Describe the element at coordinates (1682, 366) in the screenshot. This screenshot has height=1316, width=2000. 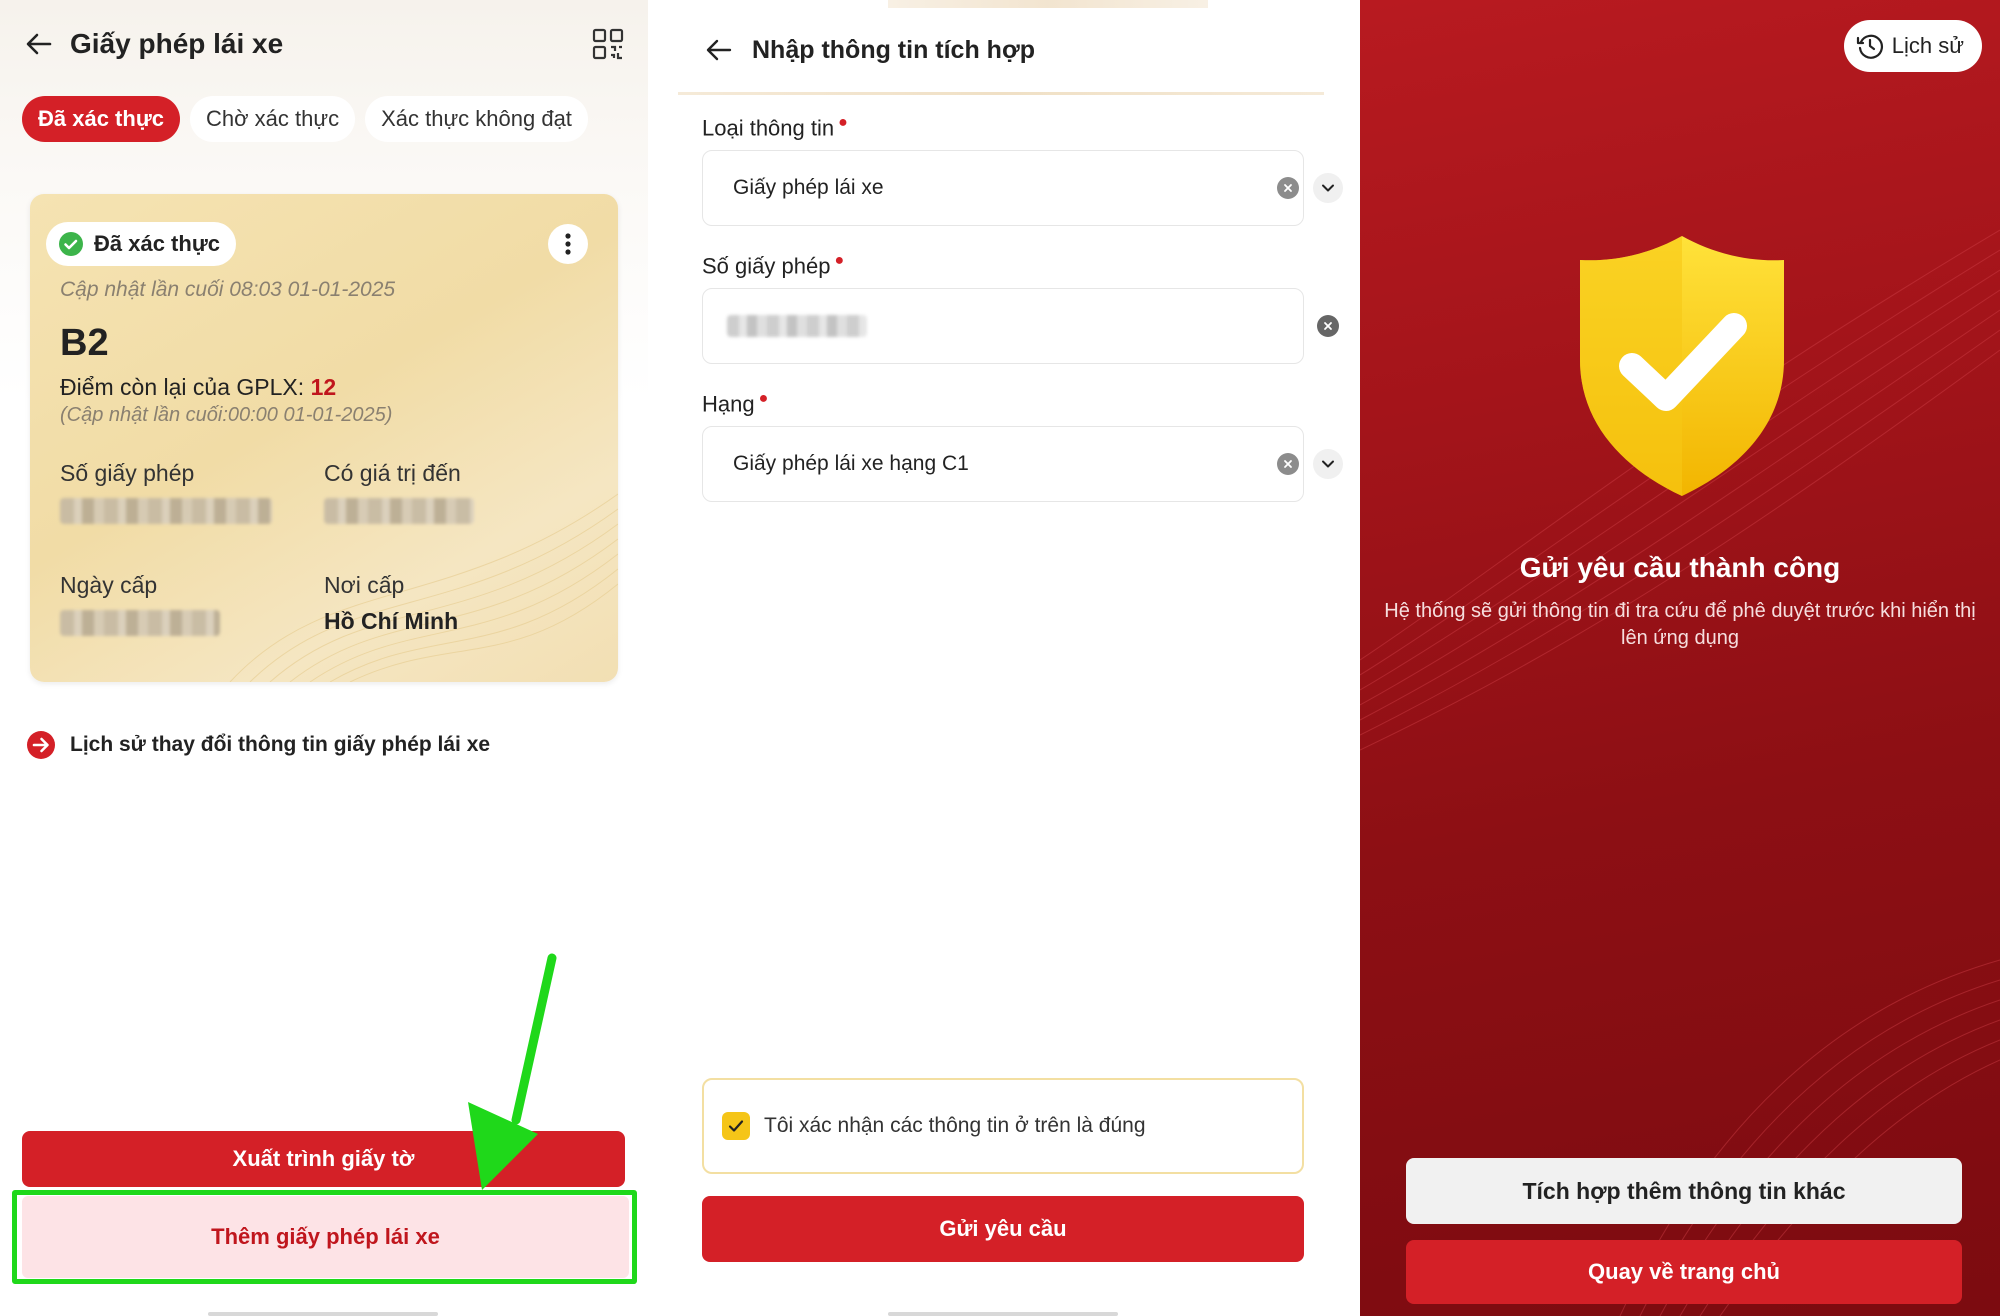
I see `shield-check-icon` at that location.